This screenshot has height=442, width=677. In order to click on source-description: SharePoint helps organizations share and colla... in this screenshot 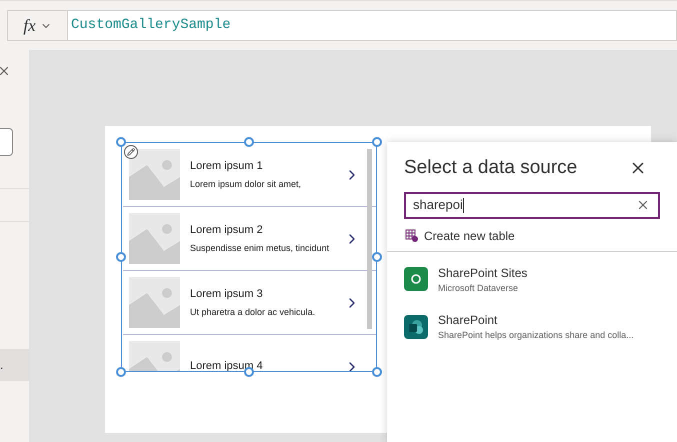, I will do `click(536, 335)`.